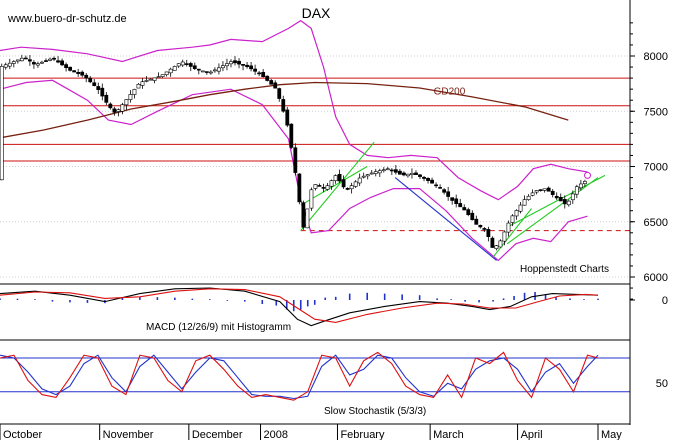 The image size is (676, 445). I want to click on stochastic-tick-label: 50, so click(662, 384).